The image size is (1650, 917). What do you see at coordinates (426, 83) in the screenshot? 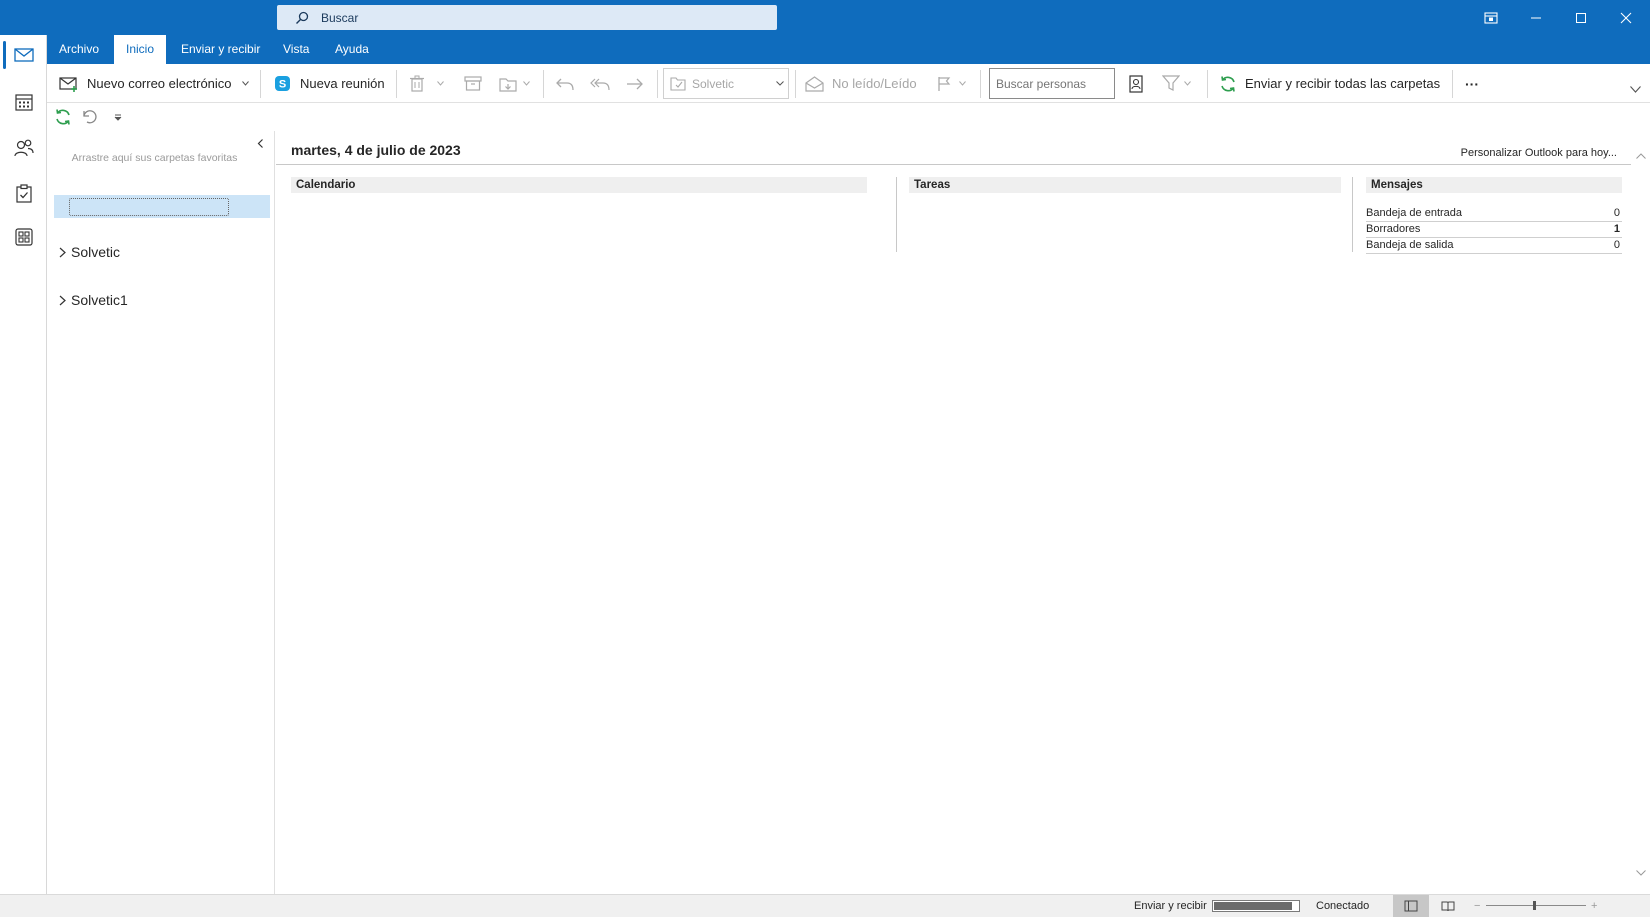
I see `delete-button` at bounding box center [426, 83].